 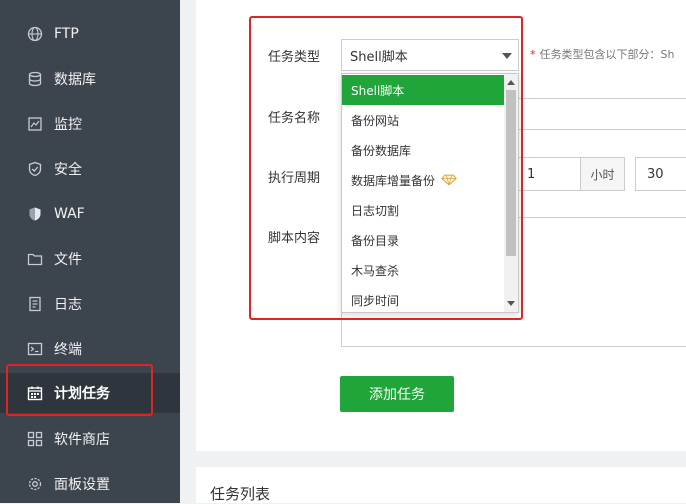 What do you see at coordinates (423, 240) in the screenshot?
I see `dropdown-option-backup-directory: 备份目录` at bounding box center [423, 240].